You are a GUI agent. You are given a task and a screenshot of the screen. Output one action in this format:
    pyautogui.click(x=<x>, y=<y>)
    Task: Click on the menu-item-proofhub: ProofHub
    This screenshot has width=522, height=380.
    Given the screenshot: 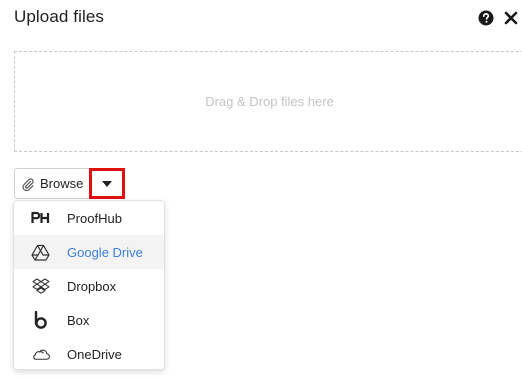 What is the action you would take?
    pyautogui.click(x=89, y=218)
    